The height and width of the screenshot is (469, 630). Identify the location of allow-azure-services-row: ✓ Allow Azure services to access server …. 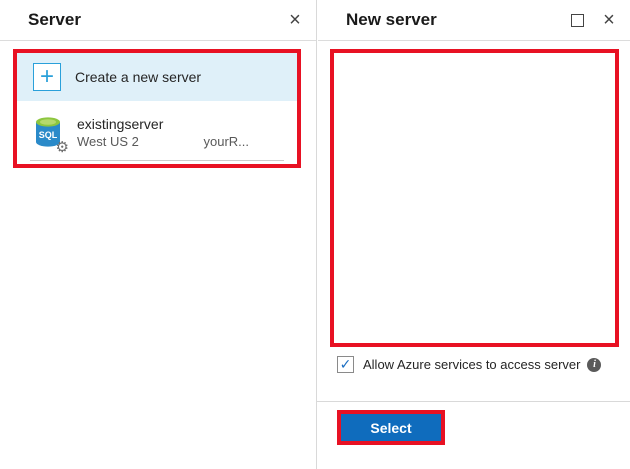
(469, 364).